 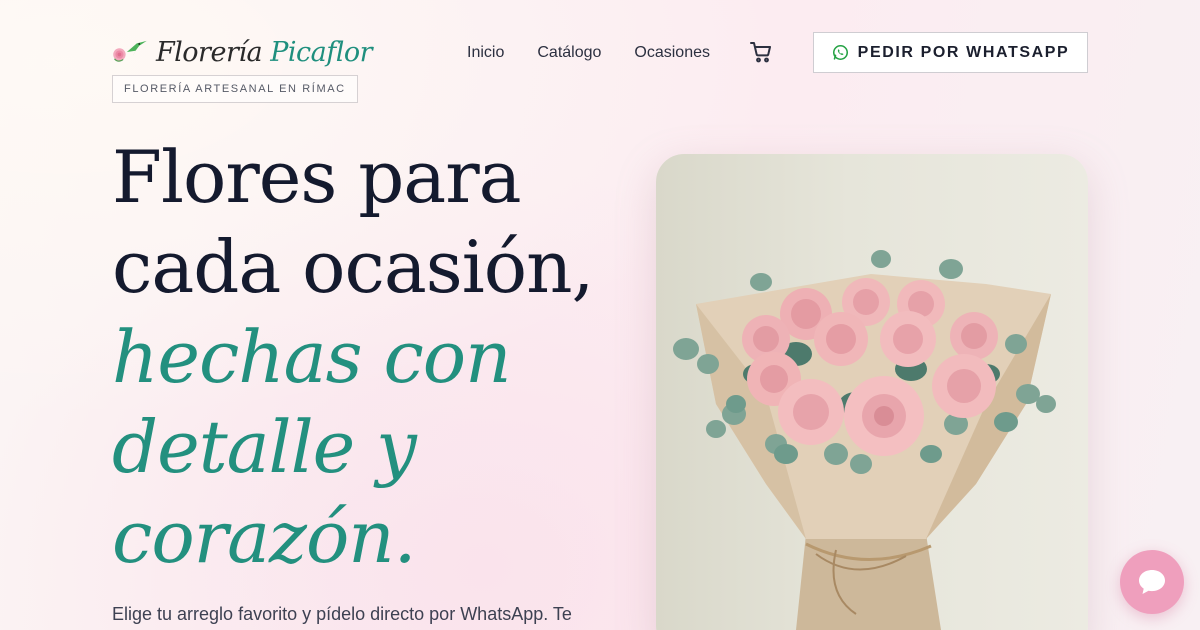 What do you see at coordinates (264, 537) in the screenshot?
I see `hero-accent-line-3: corazón.` at bounding box center [264, 537].